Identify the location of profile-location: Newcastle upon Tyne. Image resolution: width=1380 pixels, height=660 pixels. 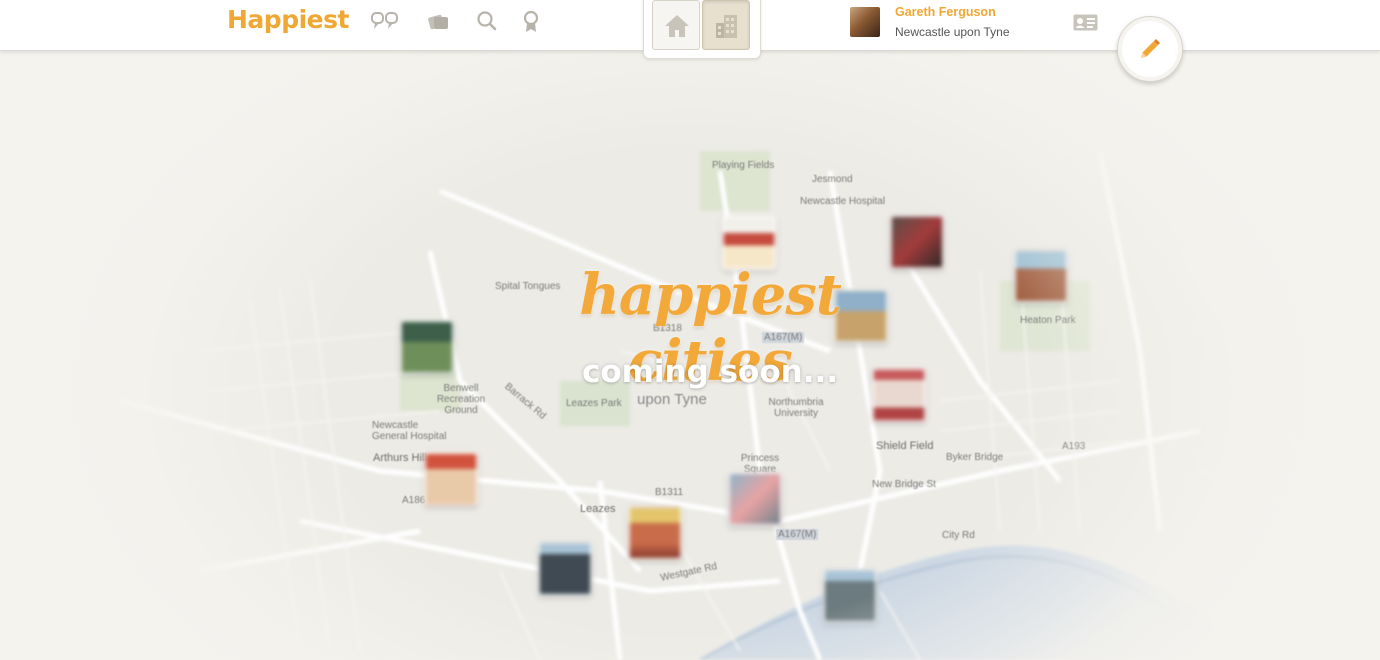
(952, 32).